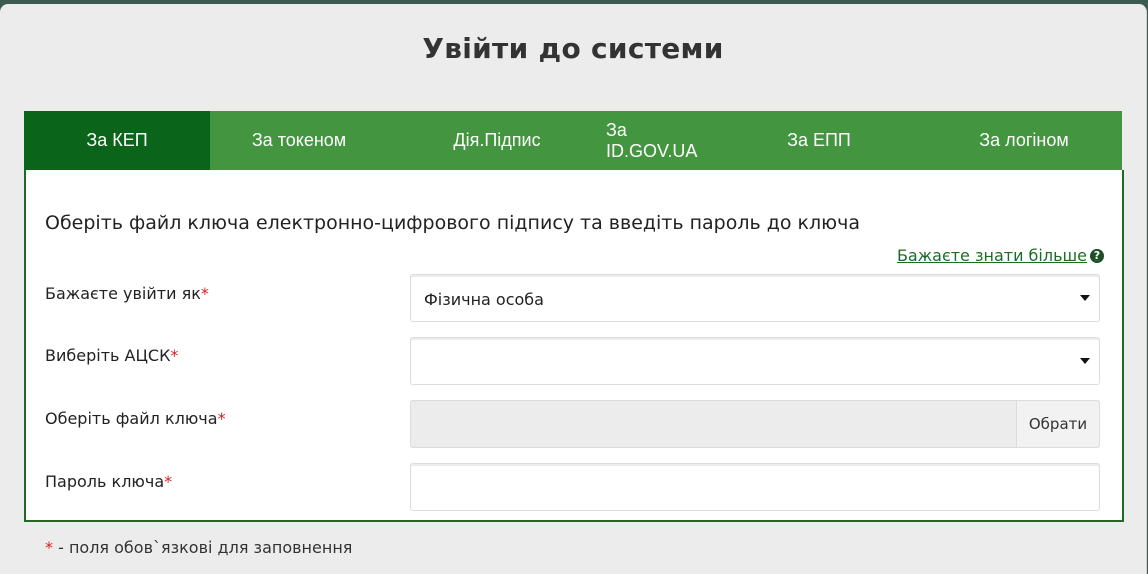  What do you see at coordinates (659, 140) in the screenshot?
I see `tab-id-gov-ua: За ID.GOV.UA` at bounding box center [659, 140].